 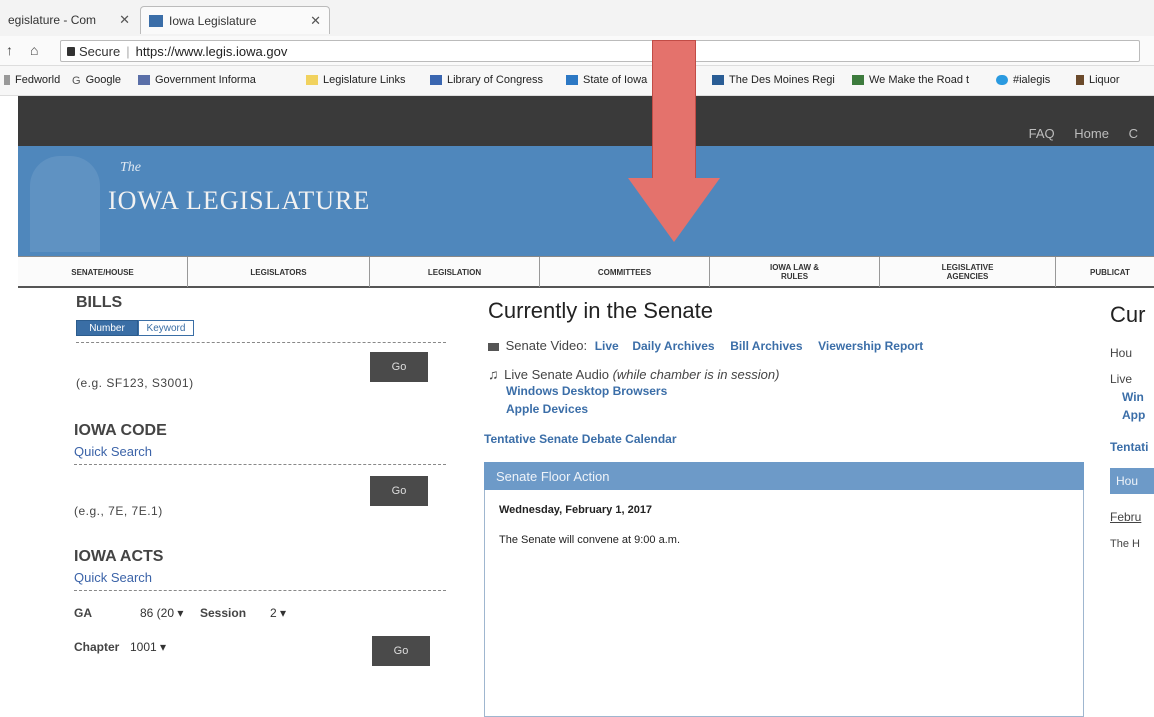 What do you see at coordinates (795, 272) in the screenshot?
I see `nav-iowa-law-rules: IOWA LAW & RULES` at bounding box center [795, 272].